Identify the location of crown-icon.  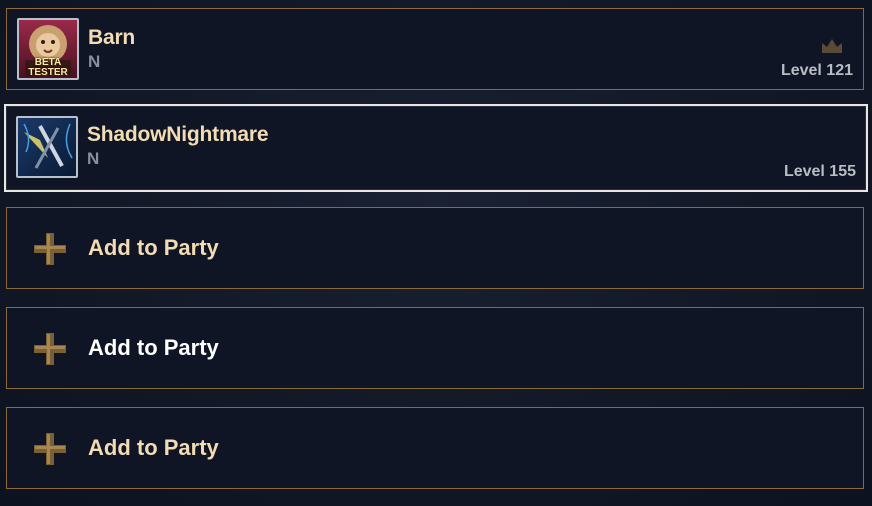
(832, 46).